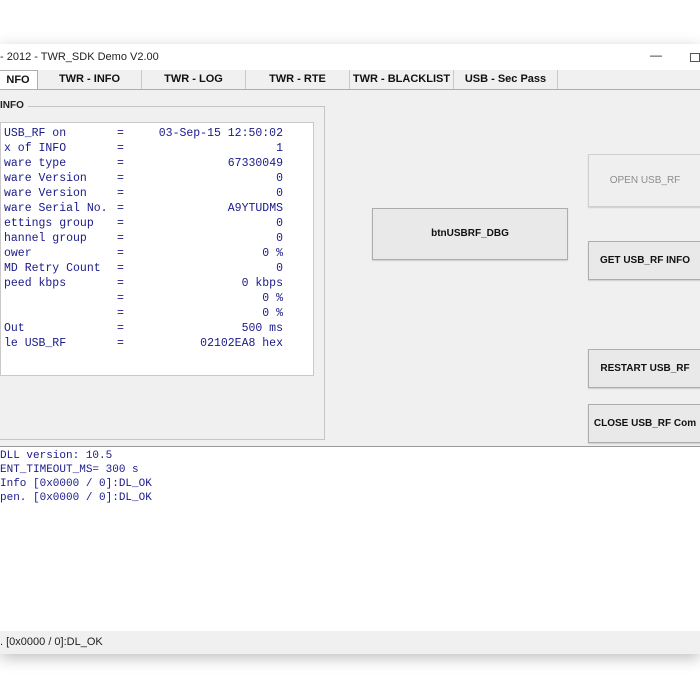  What do you see at coordinates (644, 368) in the screenshot?
I see `restart-usb-rf-button: RESTART USB_RF` at bounding box center [644, 368].